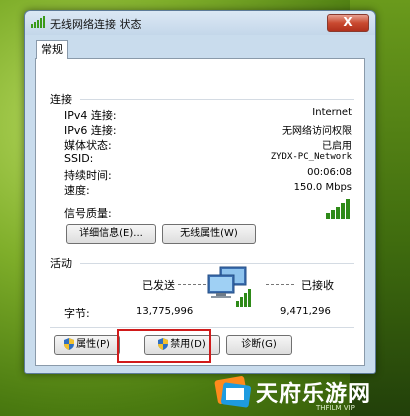 The height and width of the screenshot is (416, 410). What do you see at coordinates (338, 209) in the screenshot?
I see `signal-strength-icon` at bounding box center [338, 209].